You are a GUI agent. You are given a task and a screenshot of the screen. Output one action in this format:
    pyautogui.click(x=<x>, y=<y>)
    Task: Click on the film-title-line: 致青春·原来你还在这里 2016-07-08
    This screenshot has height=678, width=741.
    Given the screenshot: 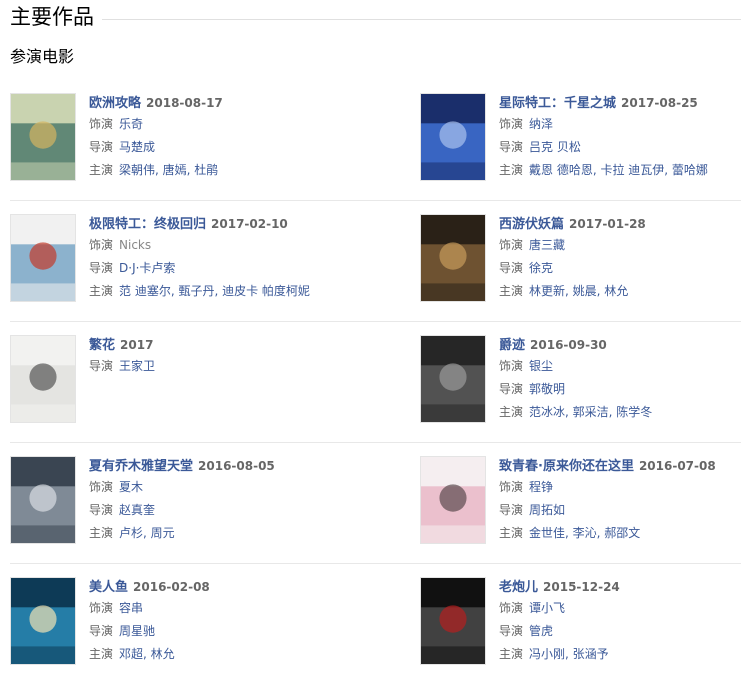 What is the action you would take?
    pyautogui.click(x=619, y=466)
    